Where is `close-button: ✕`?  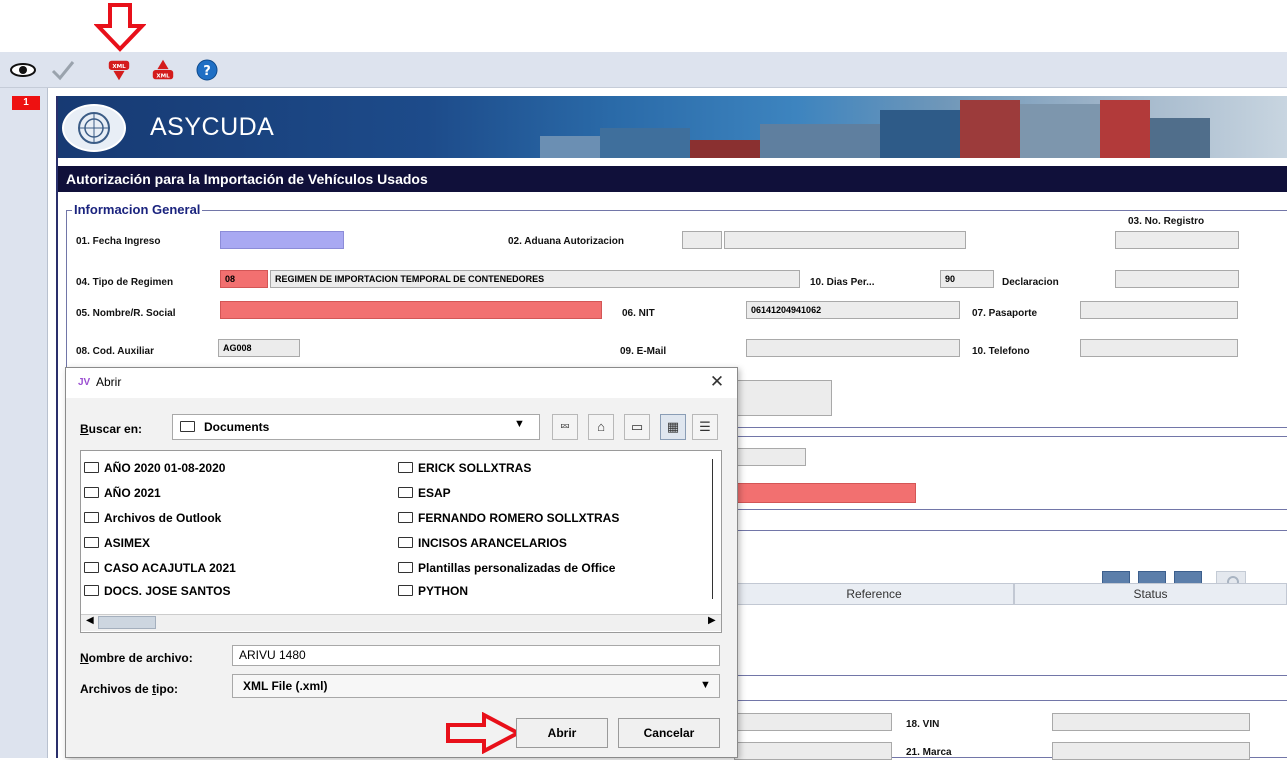 close-button: ✕ is located at coordinates (717, 382).